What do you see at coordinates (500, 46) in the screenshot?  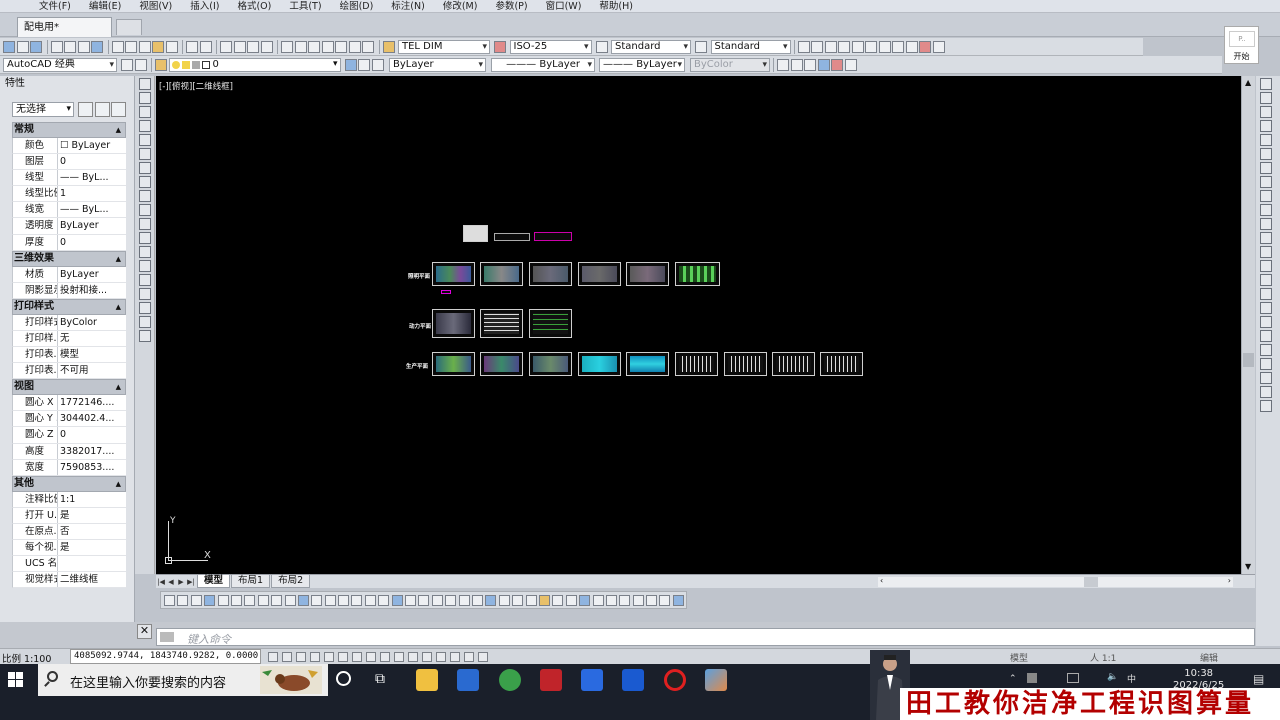 I see `dim-style-icon` at bounding box center [500, 46].